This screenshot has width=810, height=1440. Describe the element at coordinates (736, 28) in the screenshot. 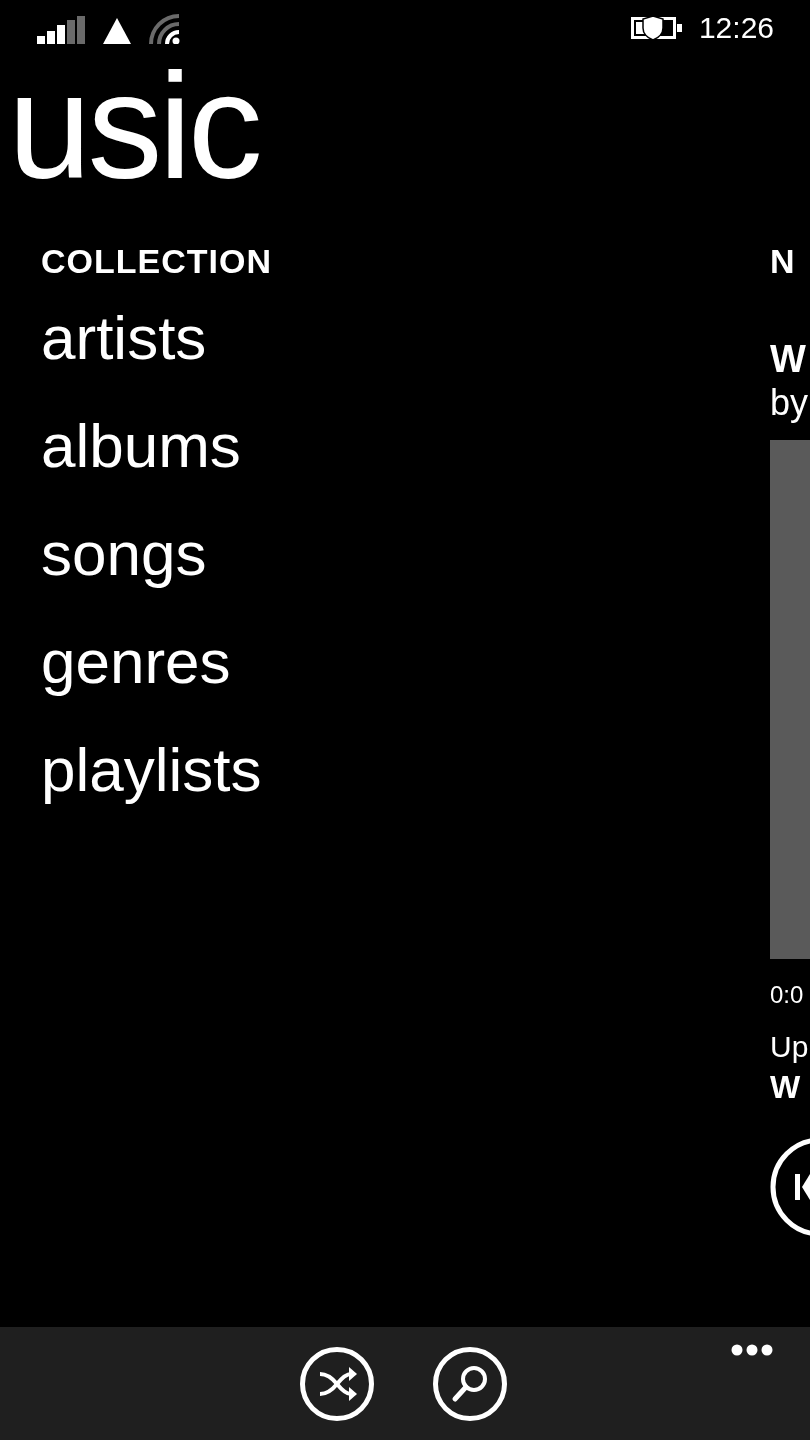

I see `status-time: 12:26` at that location.